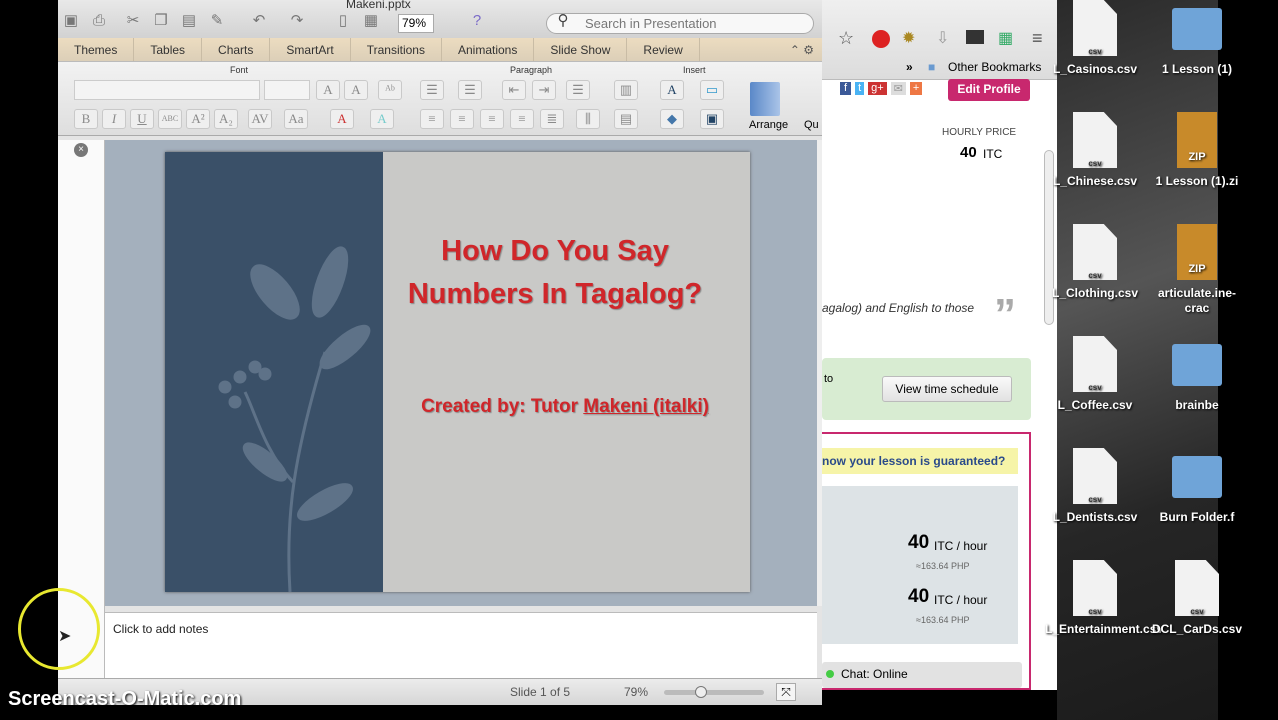  What do you see at coordinates (382, 119) in the screenshot?
I see `text-effects-icon: A` at bounding box center [382, 119].